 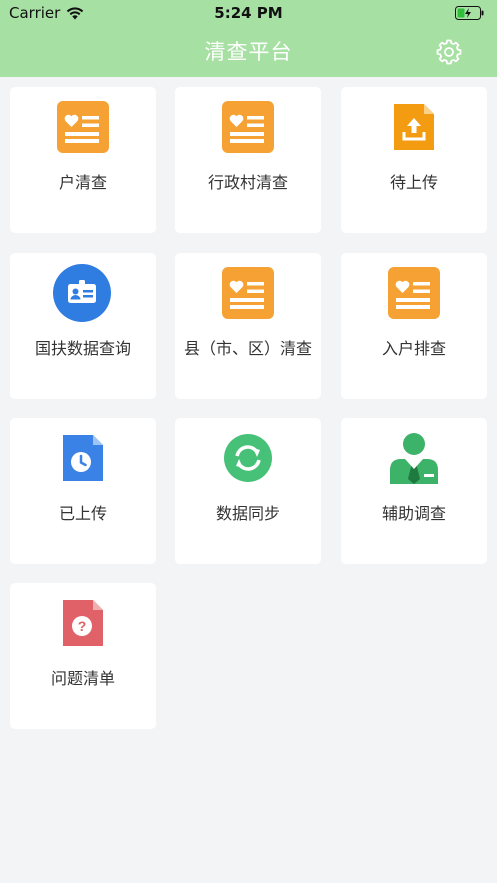 I want to click on person-icon, so click(x=414, y=458).